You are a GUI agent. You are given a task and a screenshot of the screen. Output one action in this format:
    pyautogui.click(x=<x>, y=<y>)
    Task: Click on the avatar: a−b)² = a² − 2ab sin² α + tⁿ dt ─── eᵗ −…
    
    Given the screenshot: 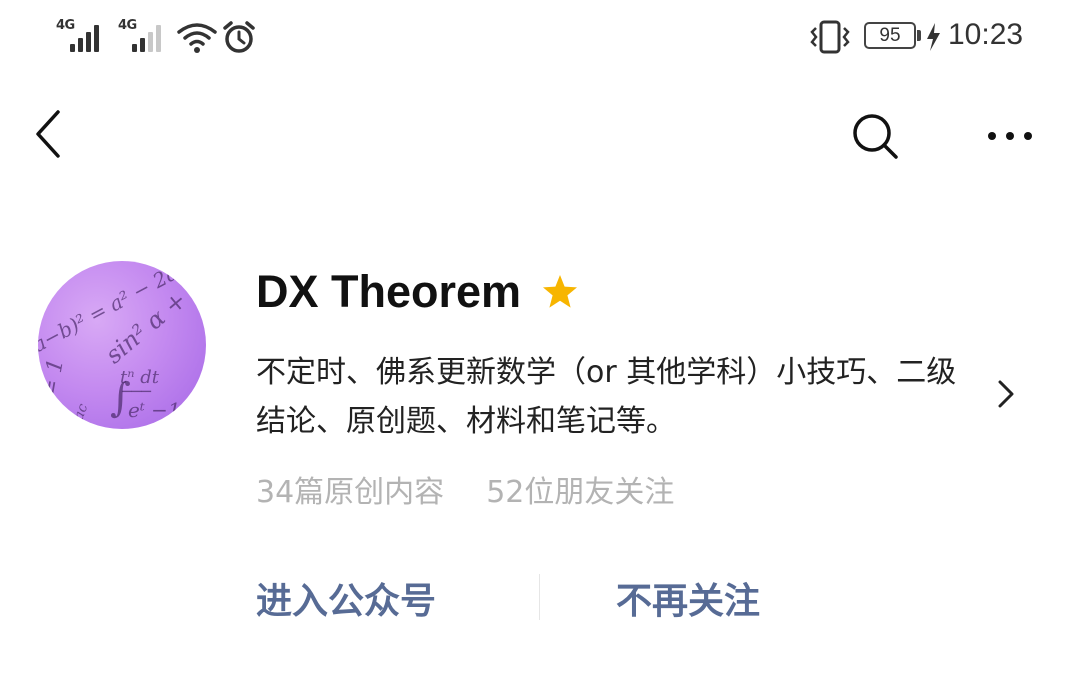 What is the action you would take?
    pyautogui.click(x=122, y=345)
    